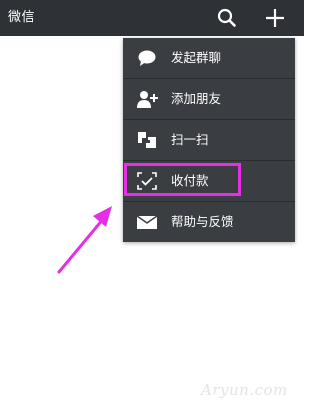 Image resolution: width=320 pixels, height=413 pixels. I want to click on menu-item-scan: 扫一扫, so click(209, 140).